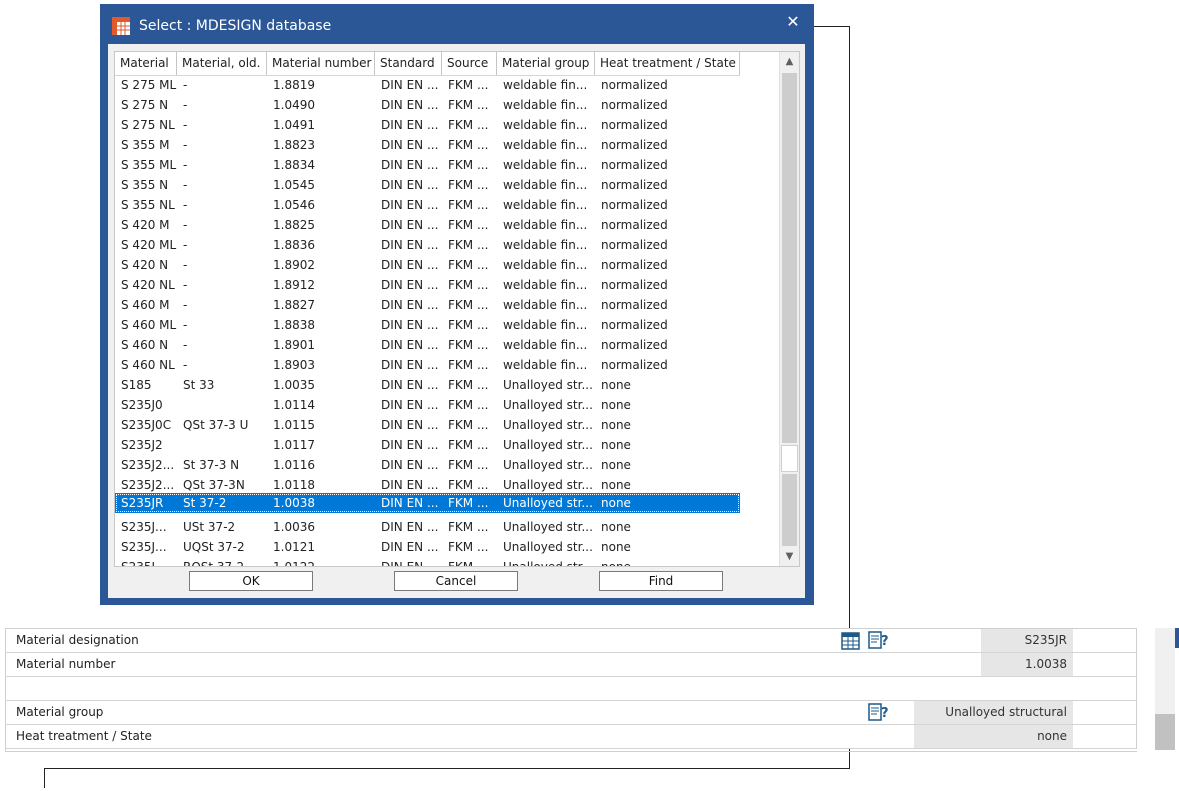 The height and width of the screenshot is (791, 1179). What do you see at coordinates (789, 458) in the screenshot?
I see `scrollbar-thumb` at bounding box center [789, 458].